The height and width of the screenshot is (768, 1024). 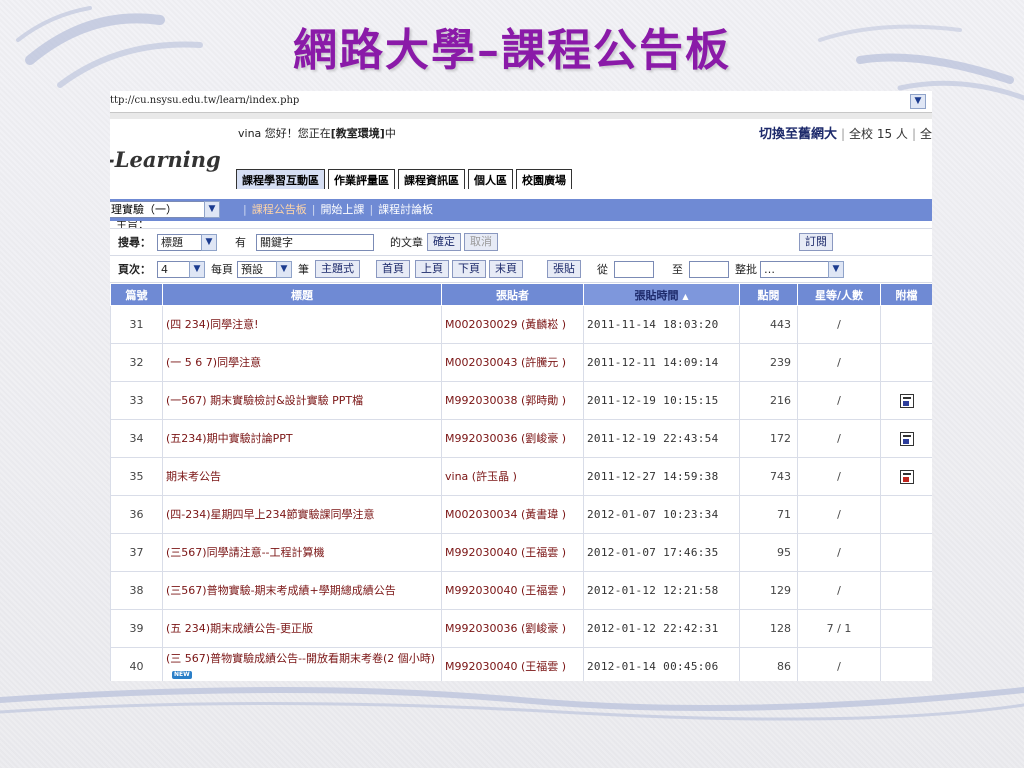 What do you see at coordinates (337, 269) in the screenshot?
I see `thread-mode-button: 主題式` at bounding box center [337, 269].